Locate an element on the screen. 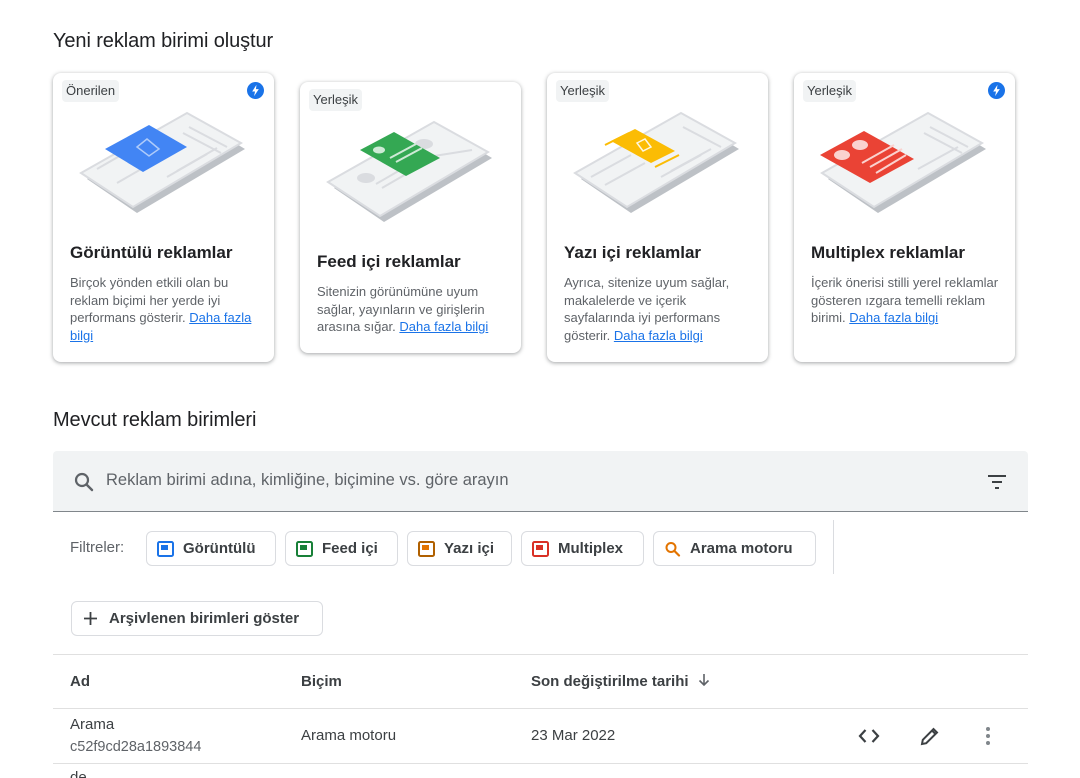  filters-label: Filtreler: is located at coordinates (97, 547).